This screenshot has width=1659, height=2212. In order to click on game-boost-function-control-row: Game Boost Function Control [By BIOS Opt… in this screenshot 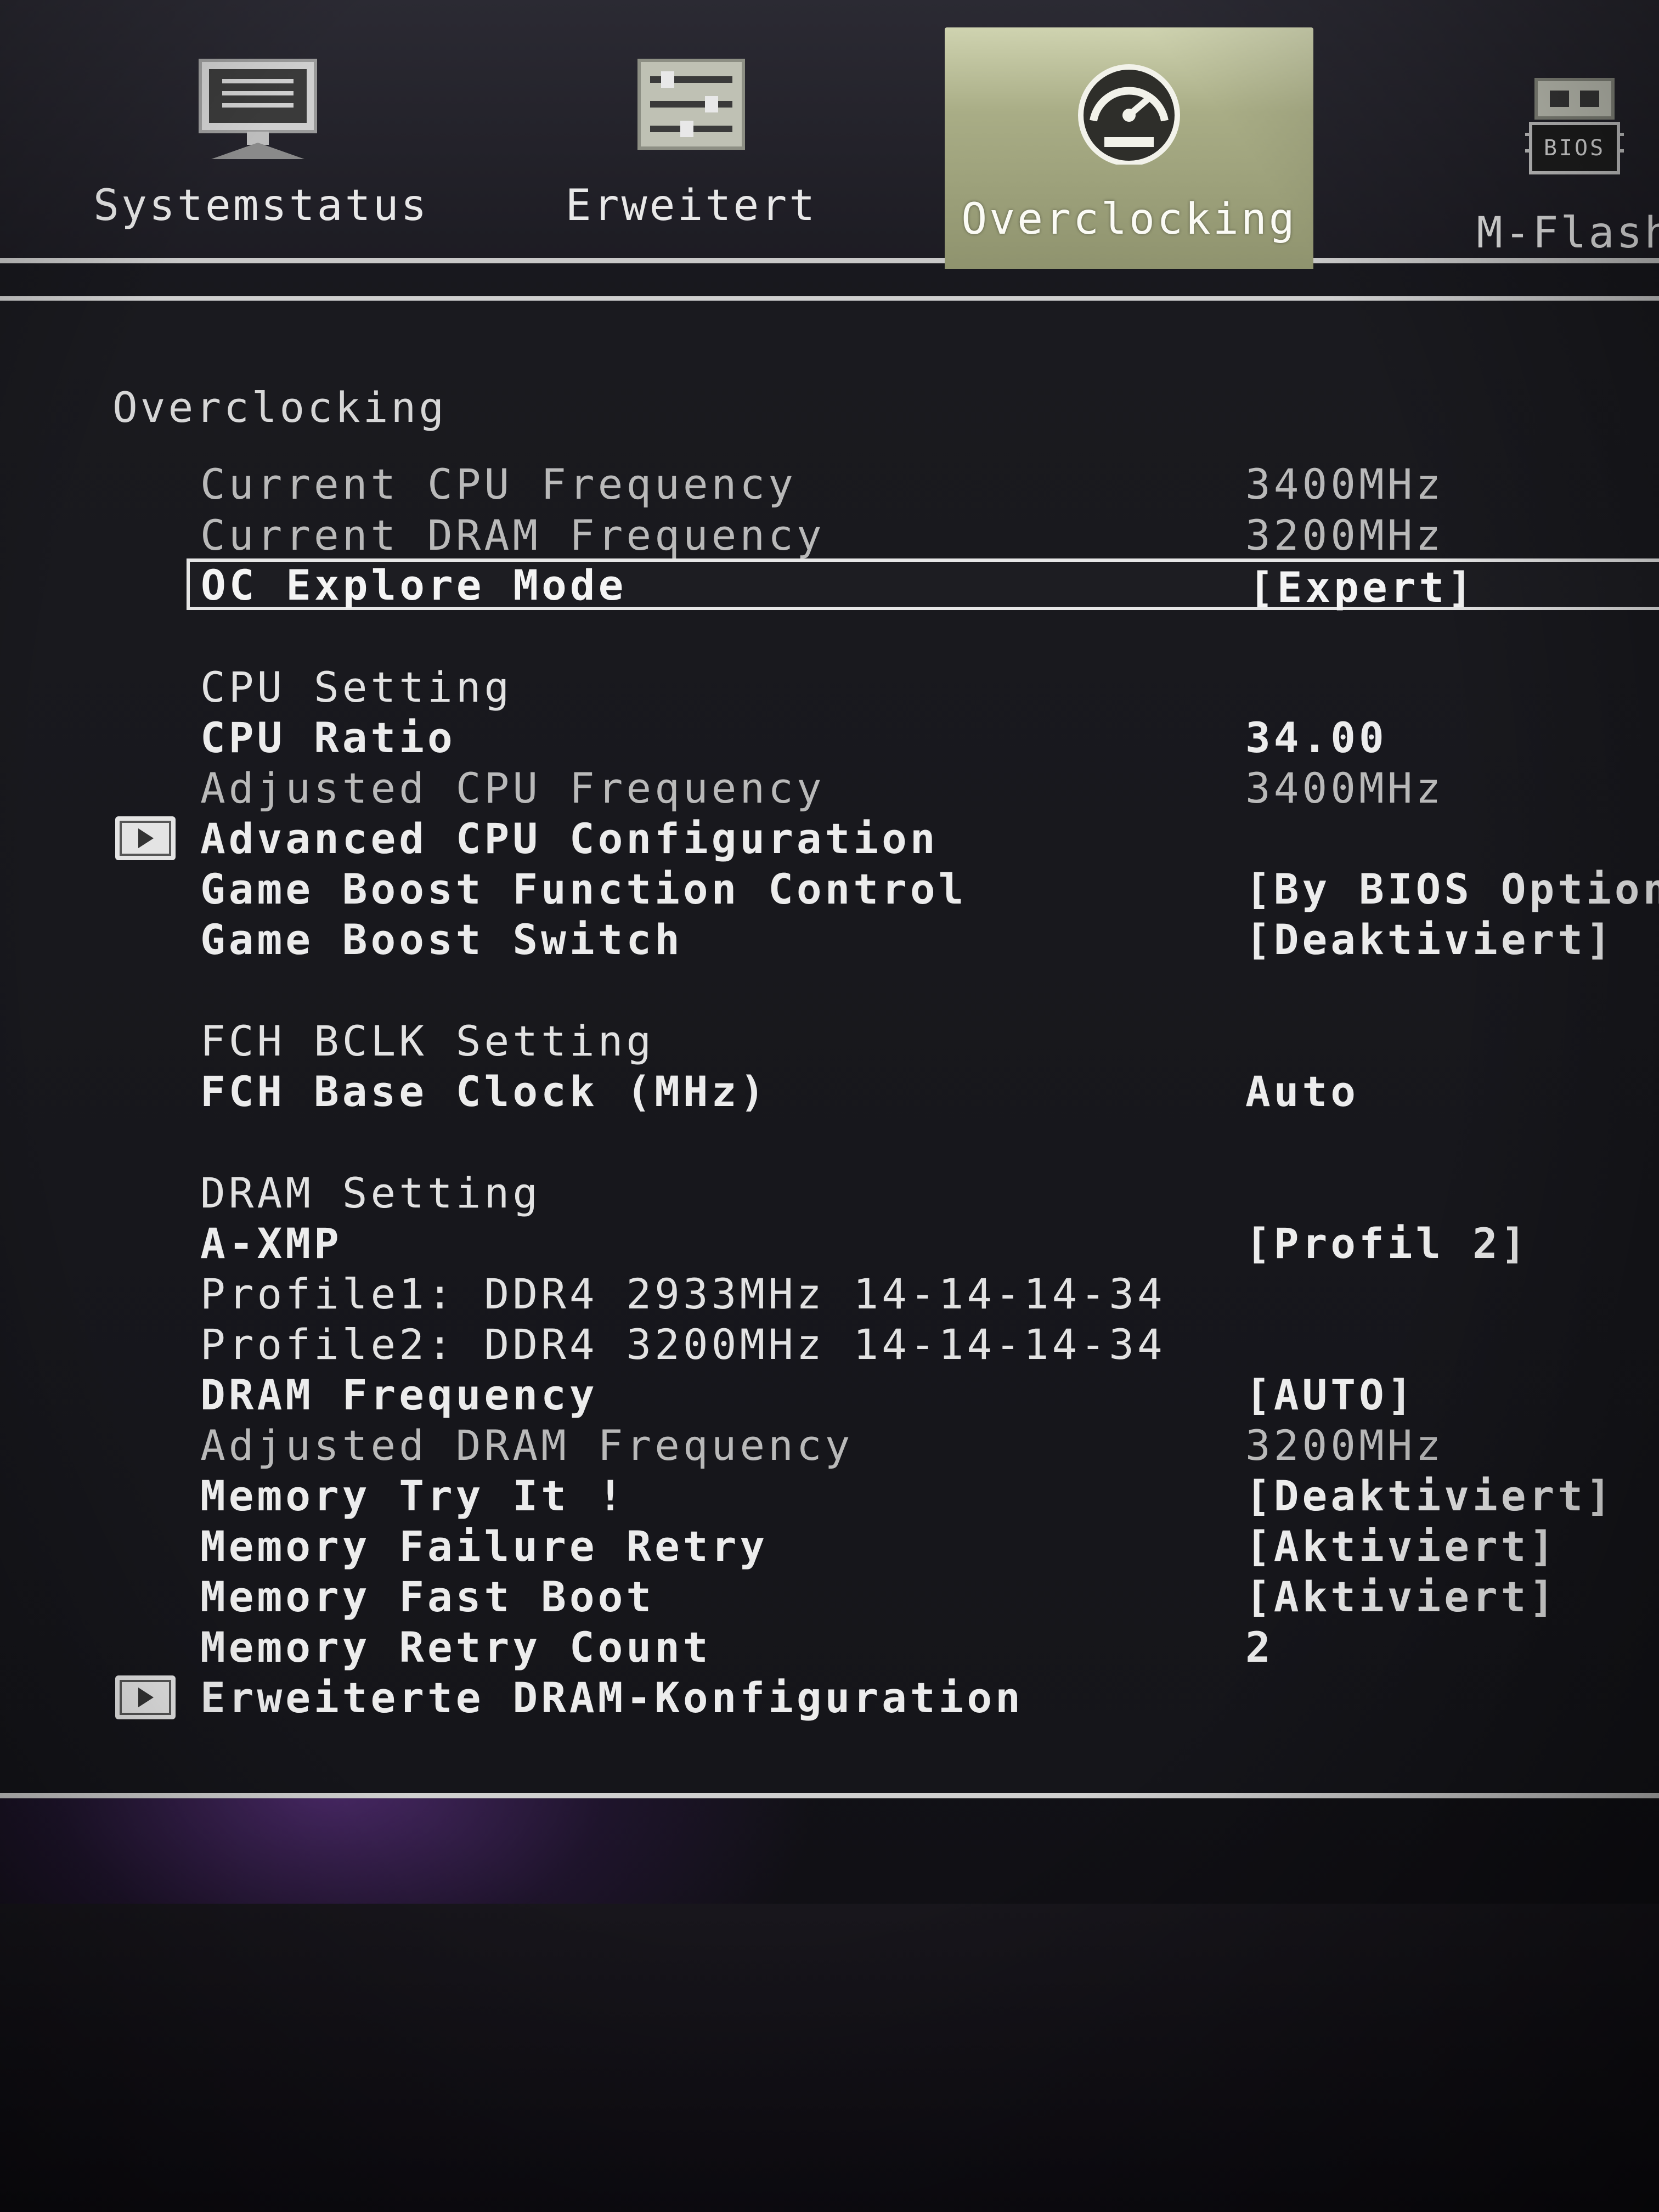, I will do `click(830, 890)`.